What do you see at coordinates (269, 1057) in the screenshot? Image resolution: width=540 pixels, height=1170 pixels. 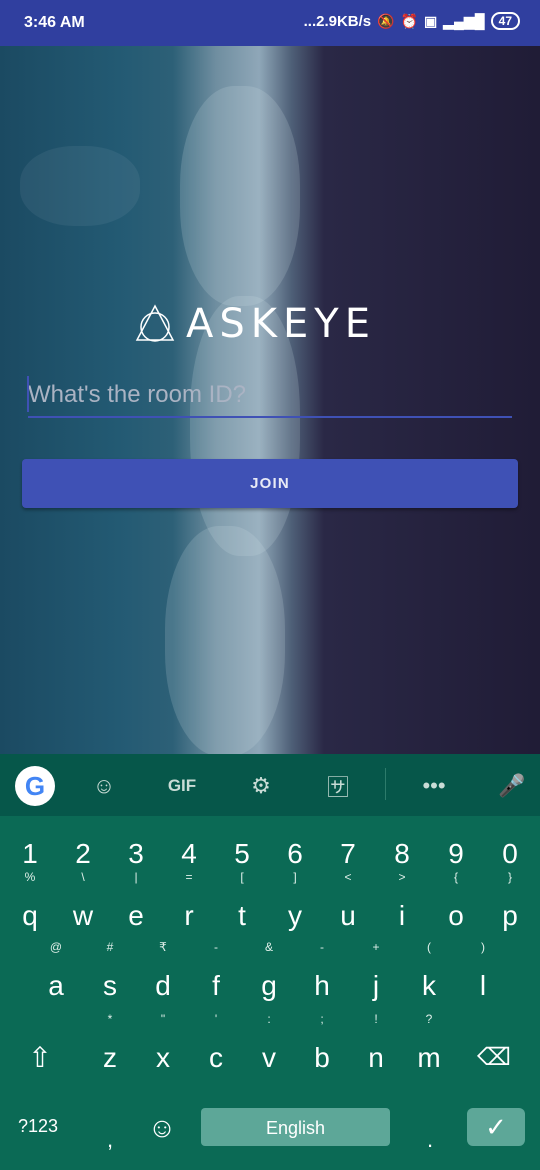 I see `key-label: v` at bounding box center [269, 1057].